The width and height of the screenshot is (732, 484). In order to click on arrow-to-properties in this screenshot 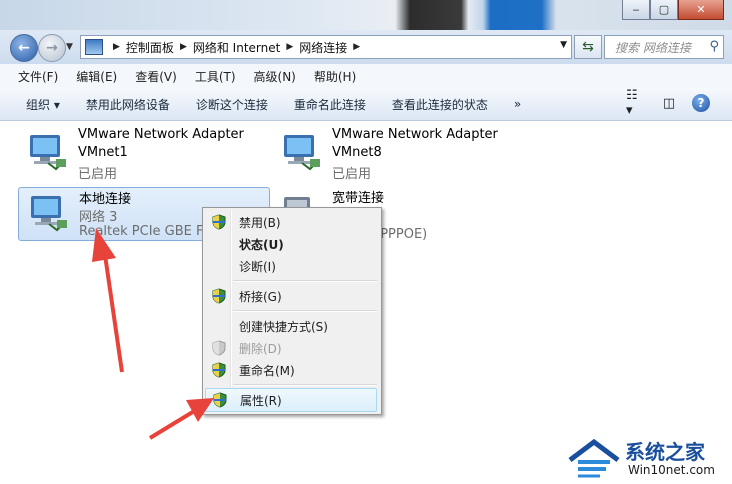, I will do `click(181, 419)`.